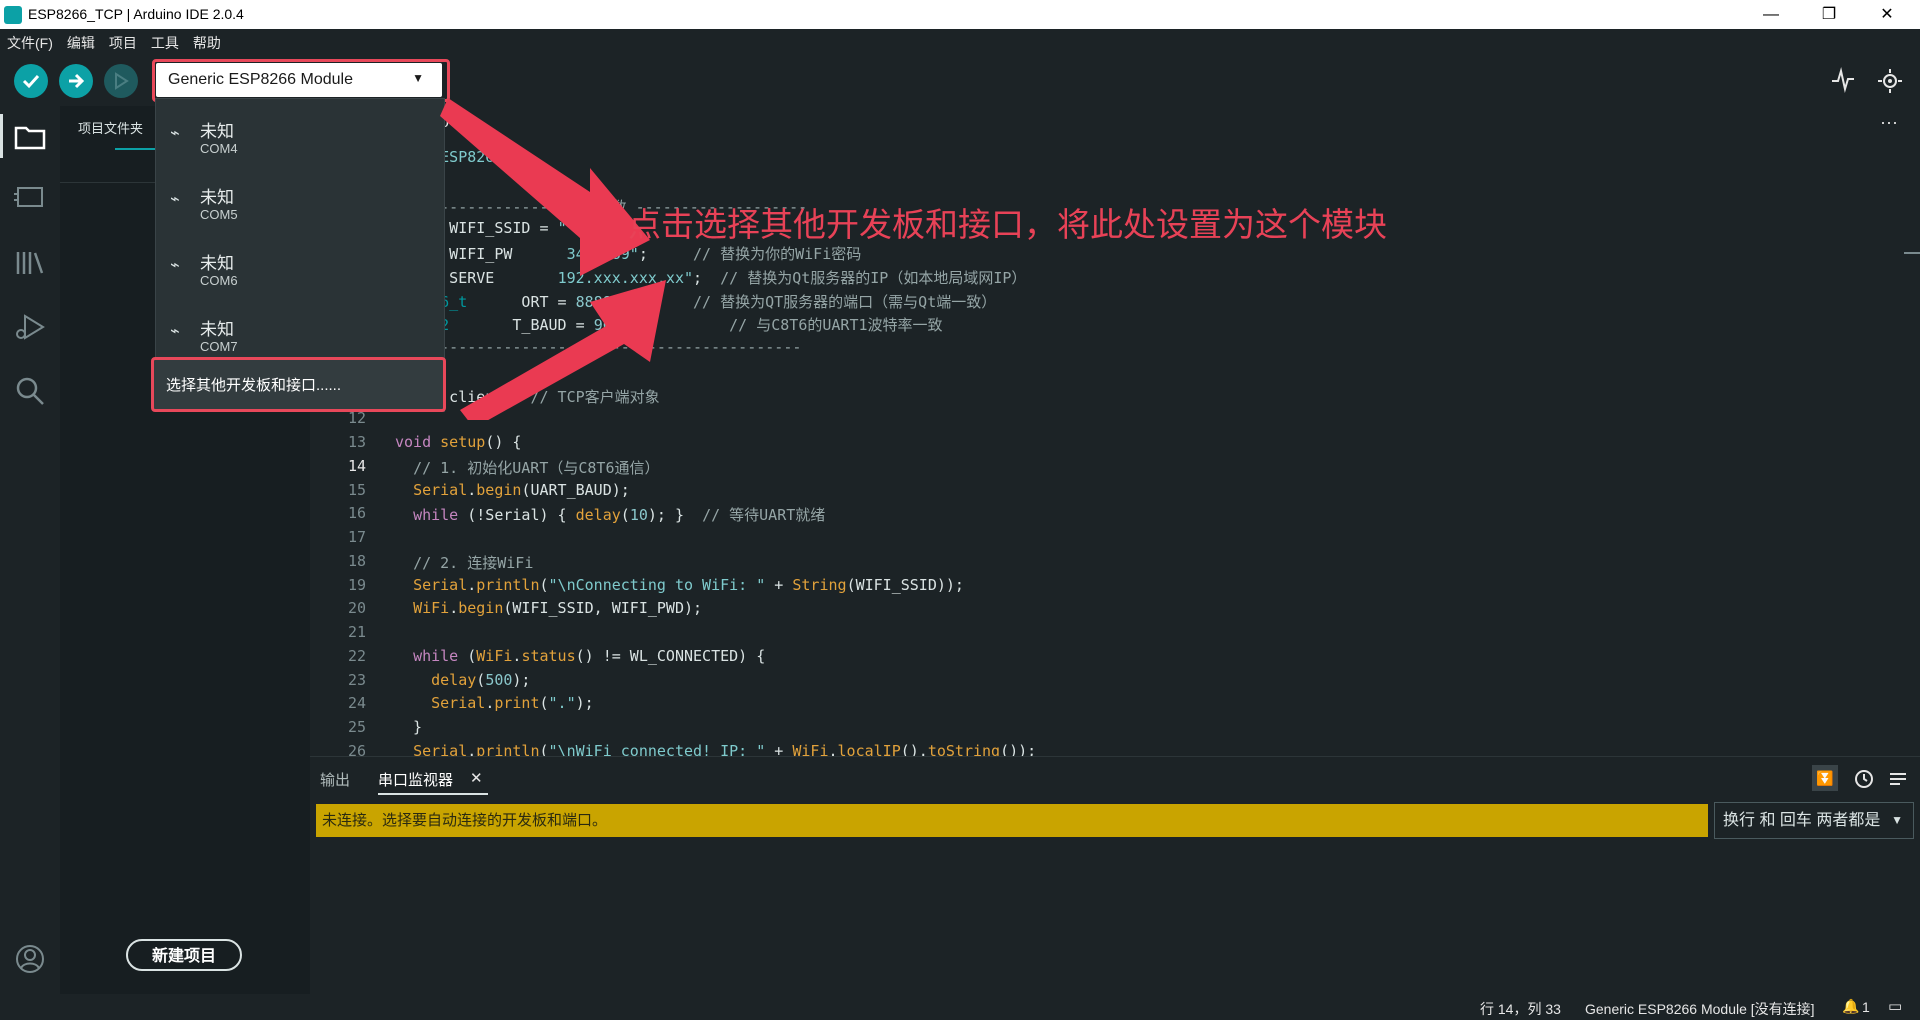  What do you see at coordinates (207, 41) in the screenshot?
I see `menu-help: 帮助` at bounding box center [207, 41].